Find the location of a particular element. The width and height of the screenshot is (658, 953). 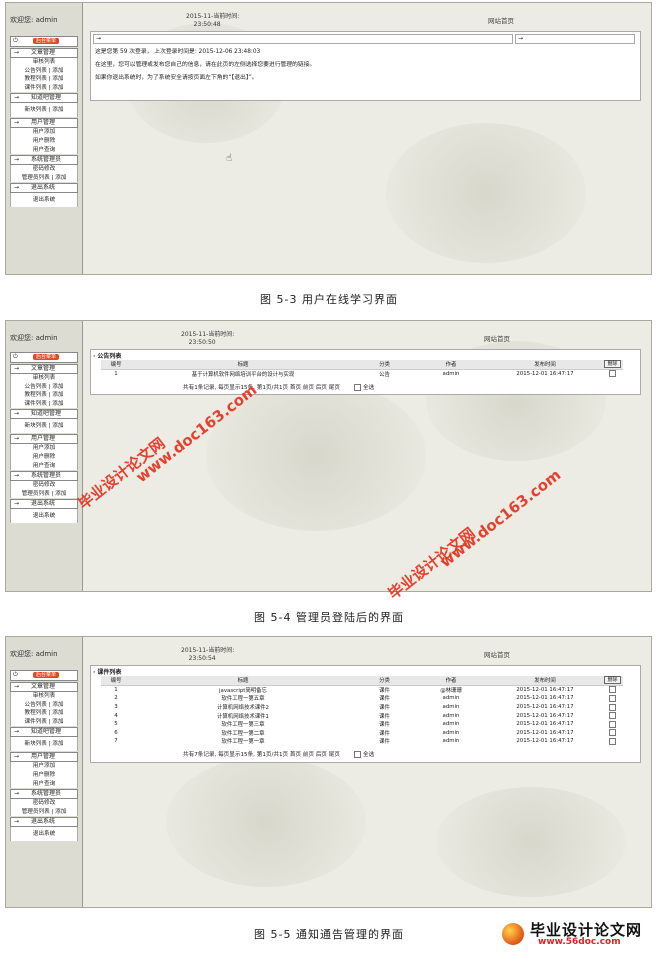

select-all-label: 全选 is located at coordinates (368, 755).